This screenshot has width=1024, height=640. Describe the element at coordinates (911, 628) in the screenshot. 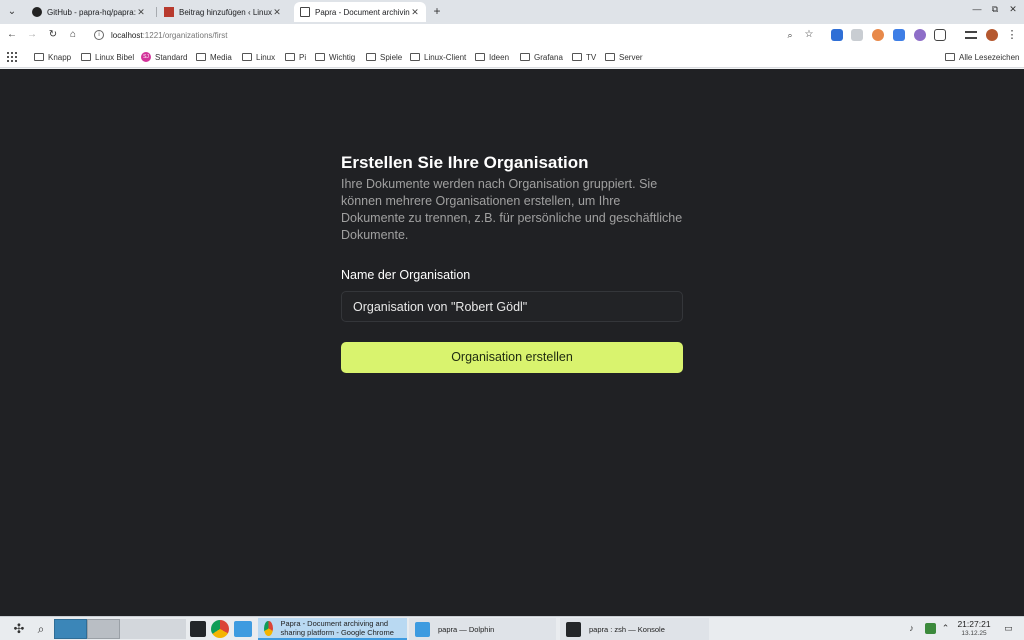

I see `notifications-icon: ♪` at that location.